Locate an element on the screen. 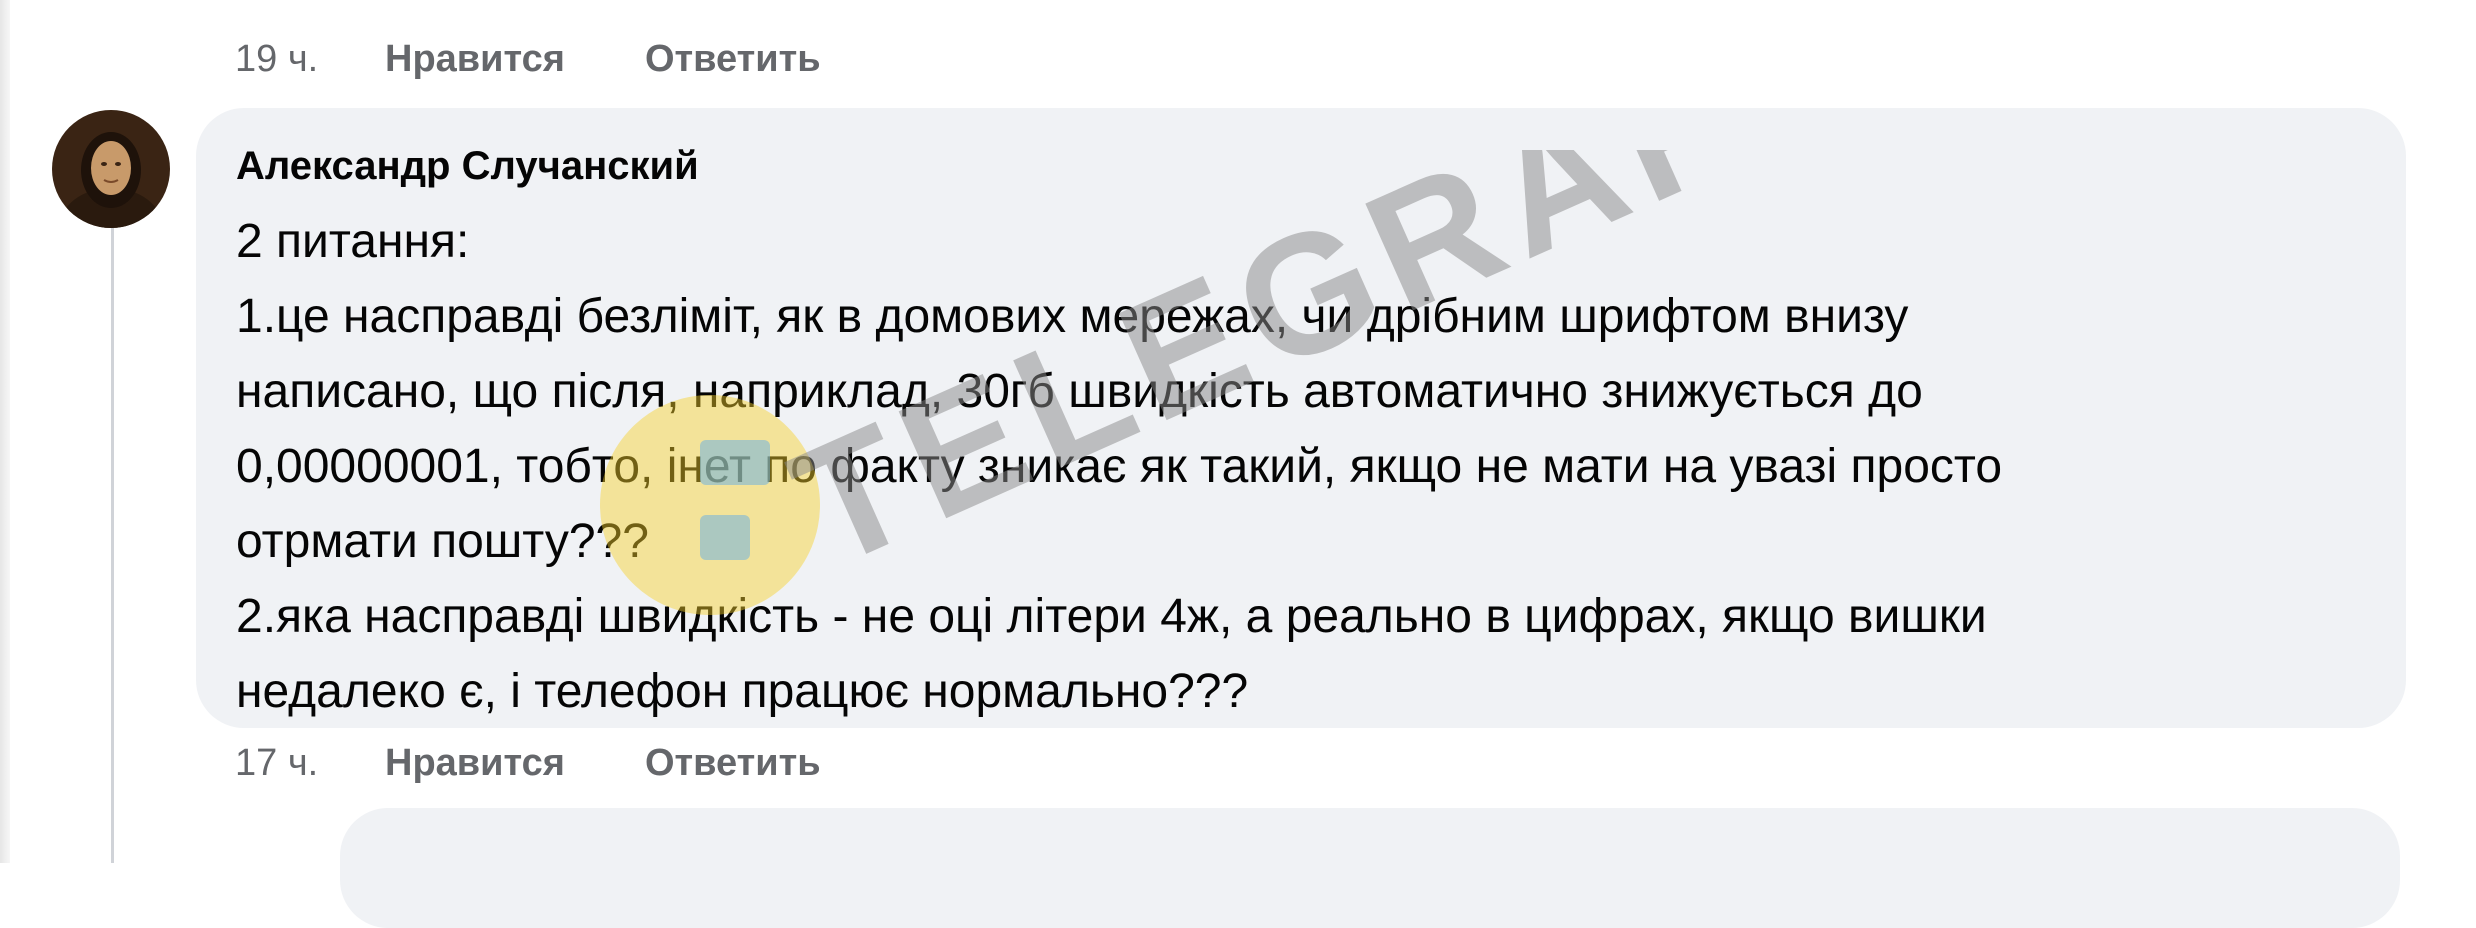  comment-text-line: отрмати пошту??? is located at coordinates (442, 541).